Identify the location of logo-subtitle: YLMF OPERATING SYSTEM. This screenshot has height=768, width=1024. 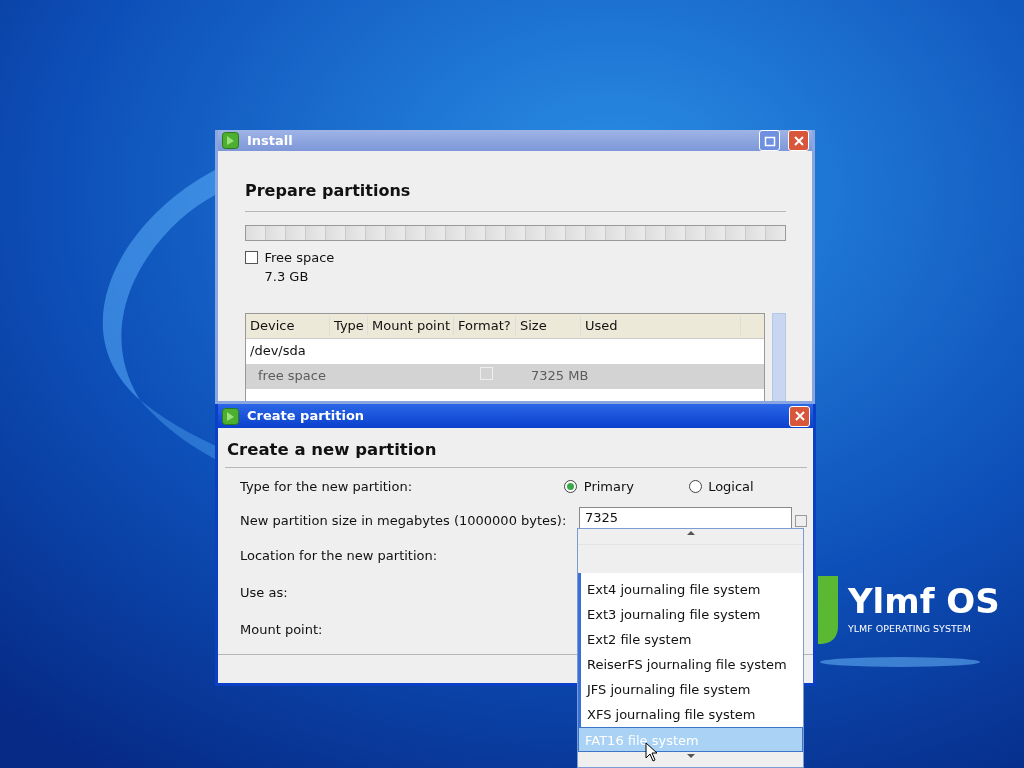
(910, 629).